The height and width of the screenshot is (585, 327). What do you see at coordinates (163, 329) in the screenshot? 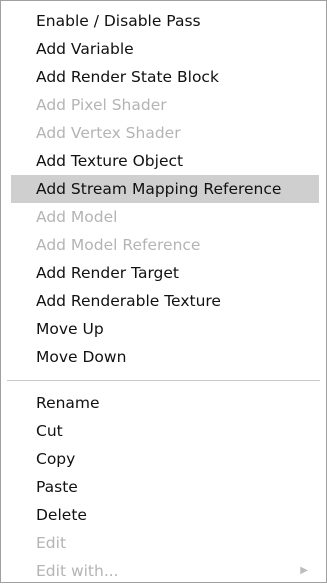
I see `menu-item-move-up: Move Up` at bounding box center [163, 329].